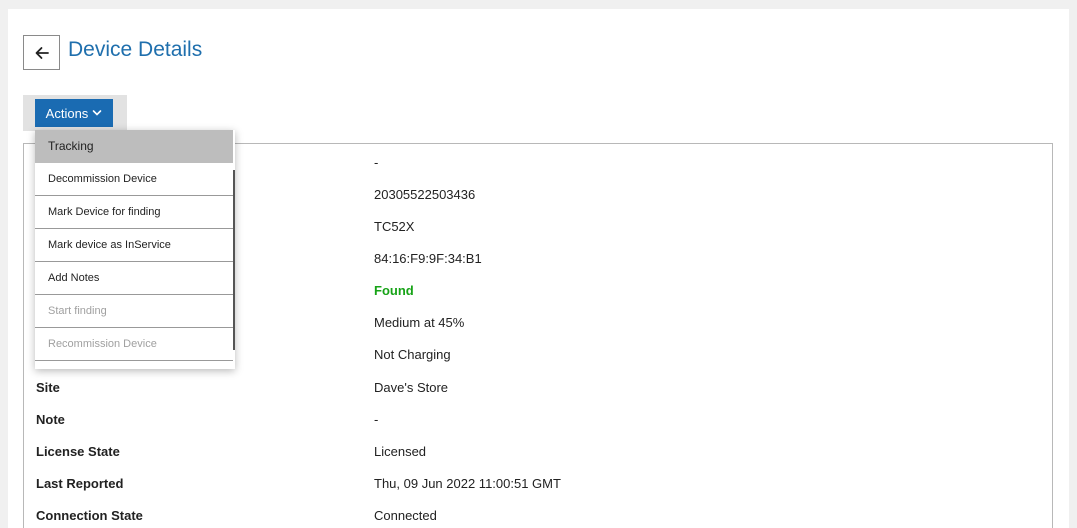 The image size is (1077, 528). I want to click on detail-value: 20305522503436, so click(425, 194).